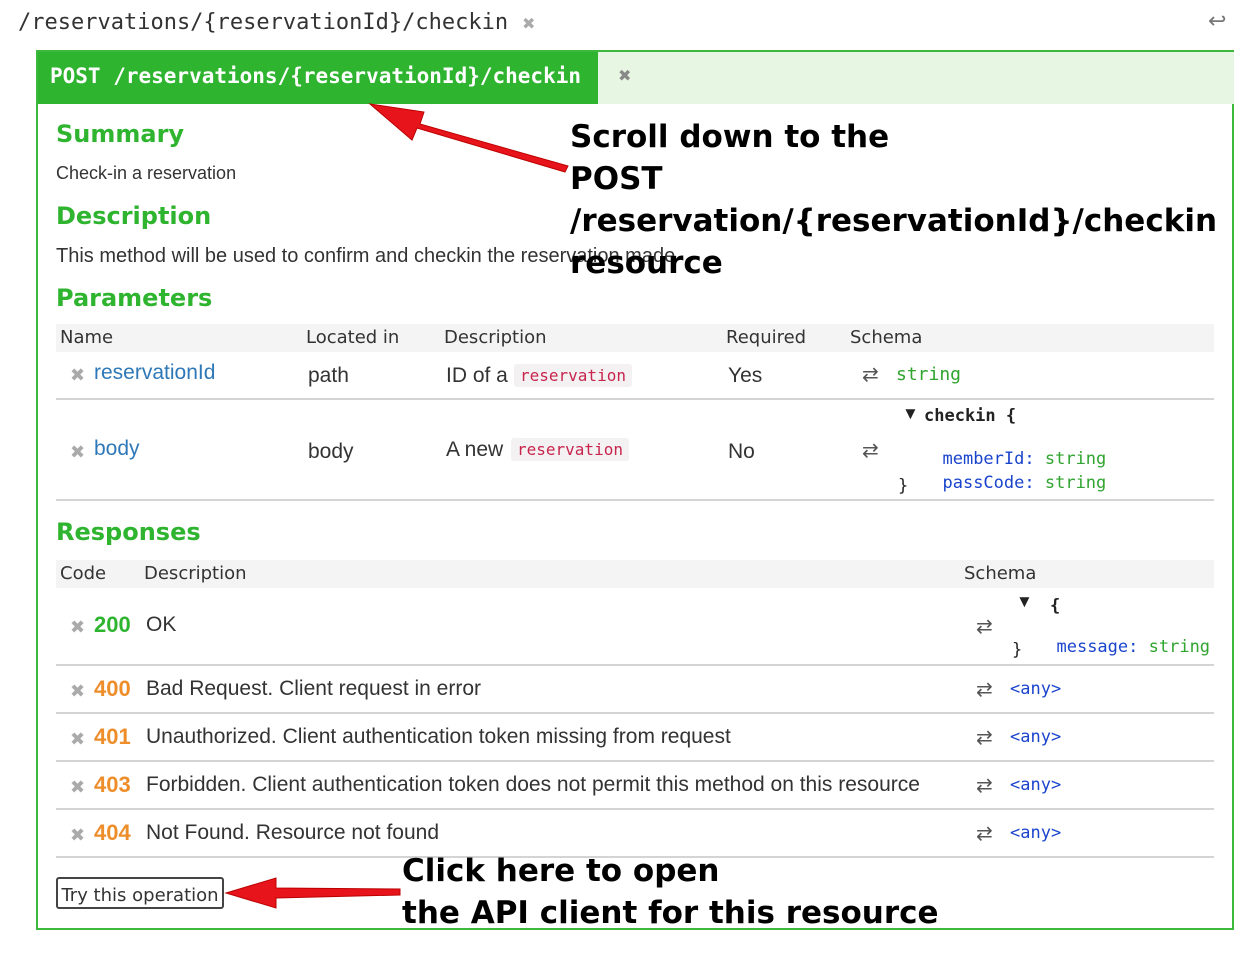  I want to click on annotation-line: resource, so click(646, 263).